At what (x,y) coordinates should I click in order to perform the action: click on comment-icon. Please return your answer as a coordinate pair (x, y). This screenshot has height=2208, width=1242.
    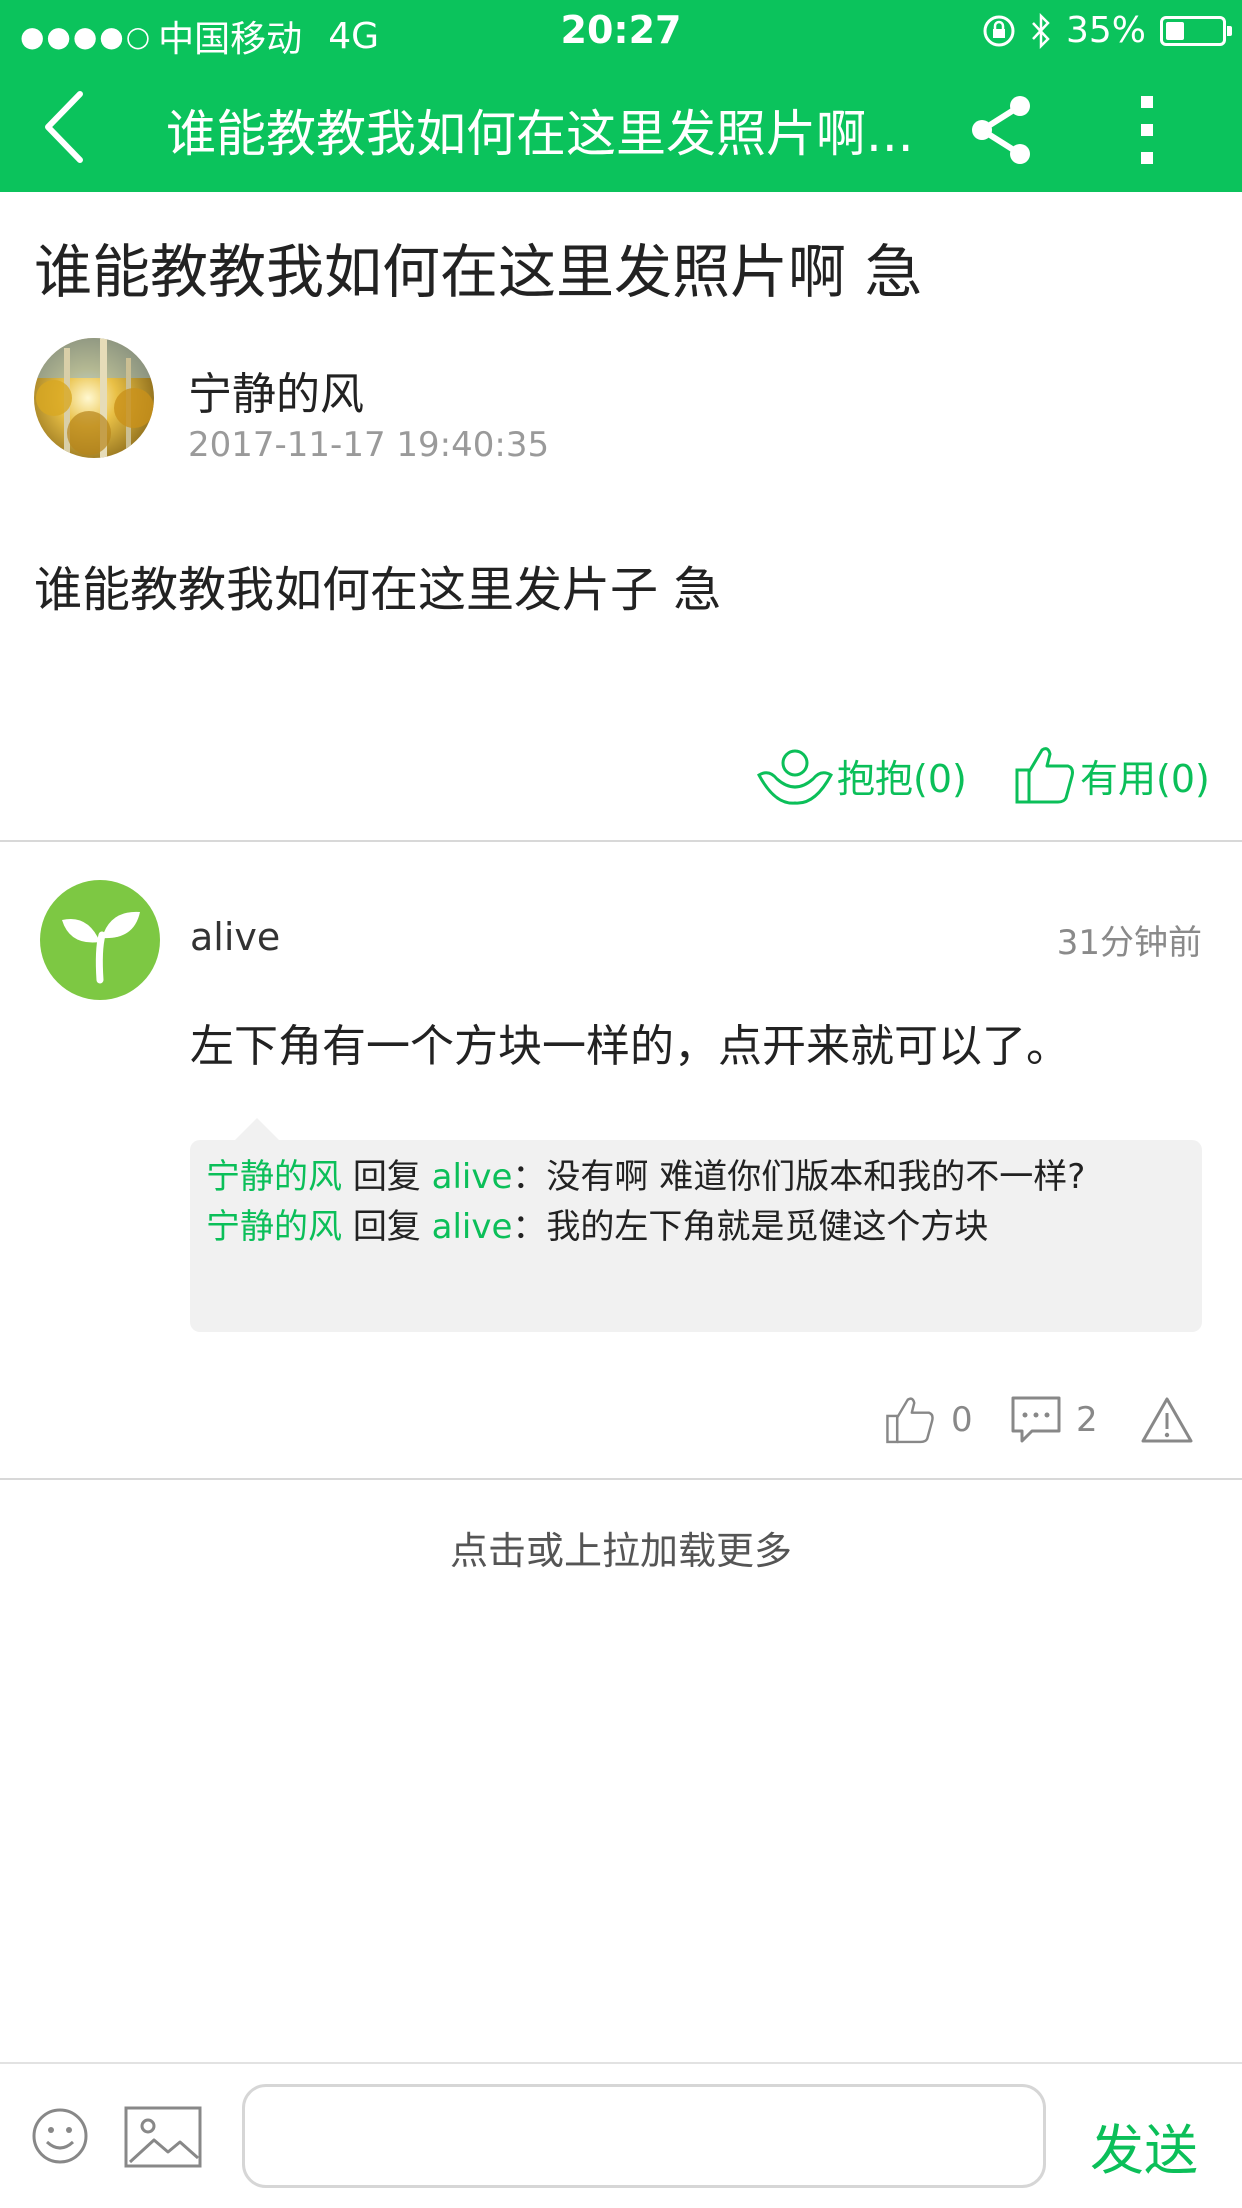
    Looking at the image, I should click on (1036, 1419).